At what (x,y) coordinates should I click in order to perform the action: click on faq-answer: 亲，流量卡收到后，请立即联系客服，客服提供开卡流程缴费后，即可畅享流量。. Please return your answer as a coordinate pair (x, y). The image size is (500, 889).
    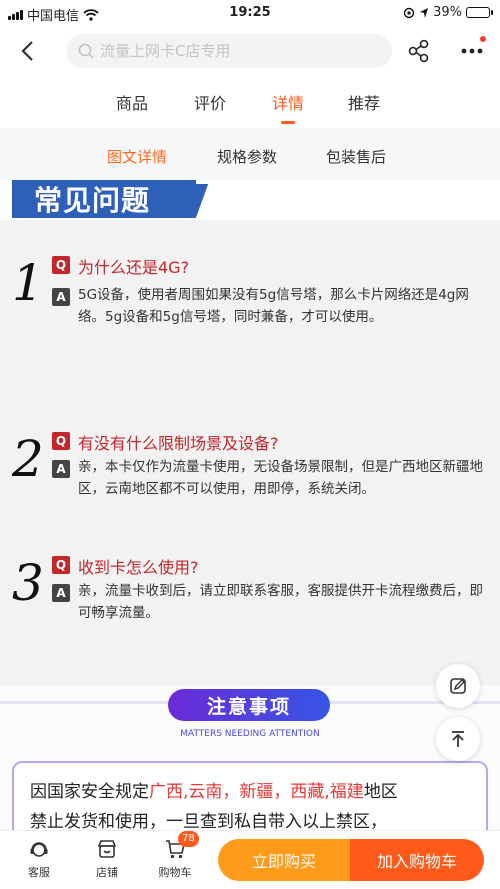
    Looking at the image, I should click on (280, 602).